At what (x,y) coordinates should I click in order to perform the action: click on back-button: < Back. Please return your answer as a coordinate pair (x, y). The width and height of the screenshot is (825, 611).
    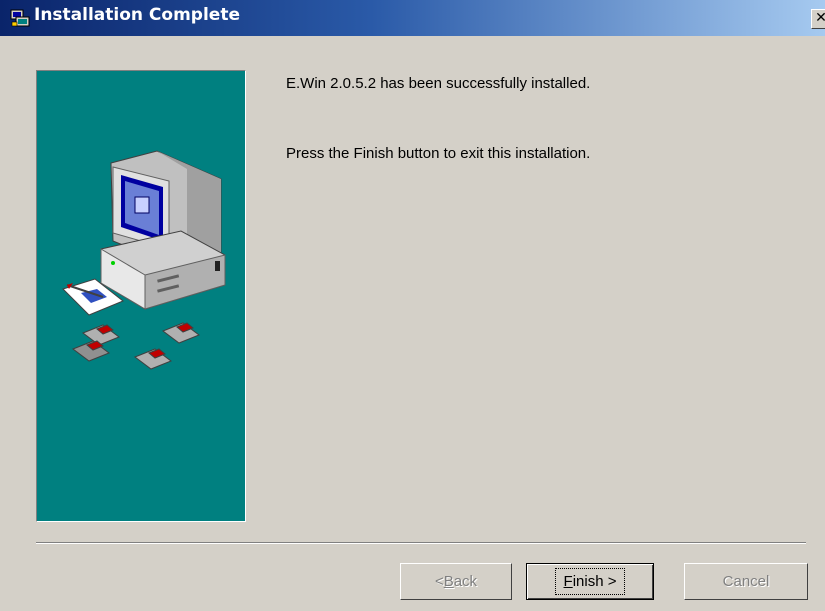
    Looking at the image, I should click on (456, 581).